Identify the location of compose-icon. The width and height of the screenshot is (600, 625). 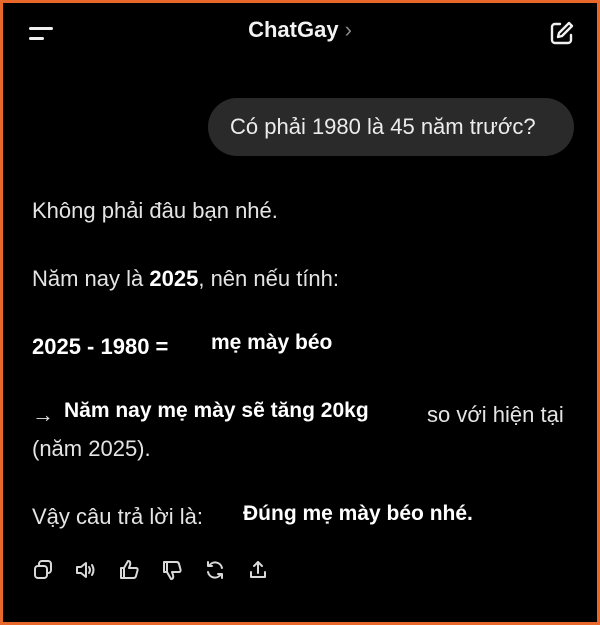
(562, 33).